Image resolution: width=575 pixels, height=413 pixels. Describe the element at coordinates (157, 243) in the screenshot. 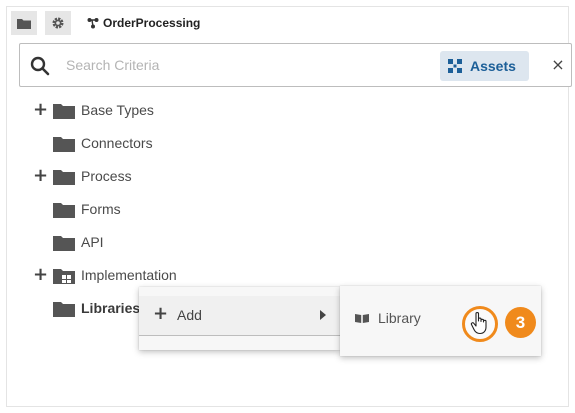

I see `tree-item-api: API` at that location.